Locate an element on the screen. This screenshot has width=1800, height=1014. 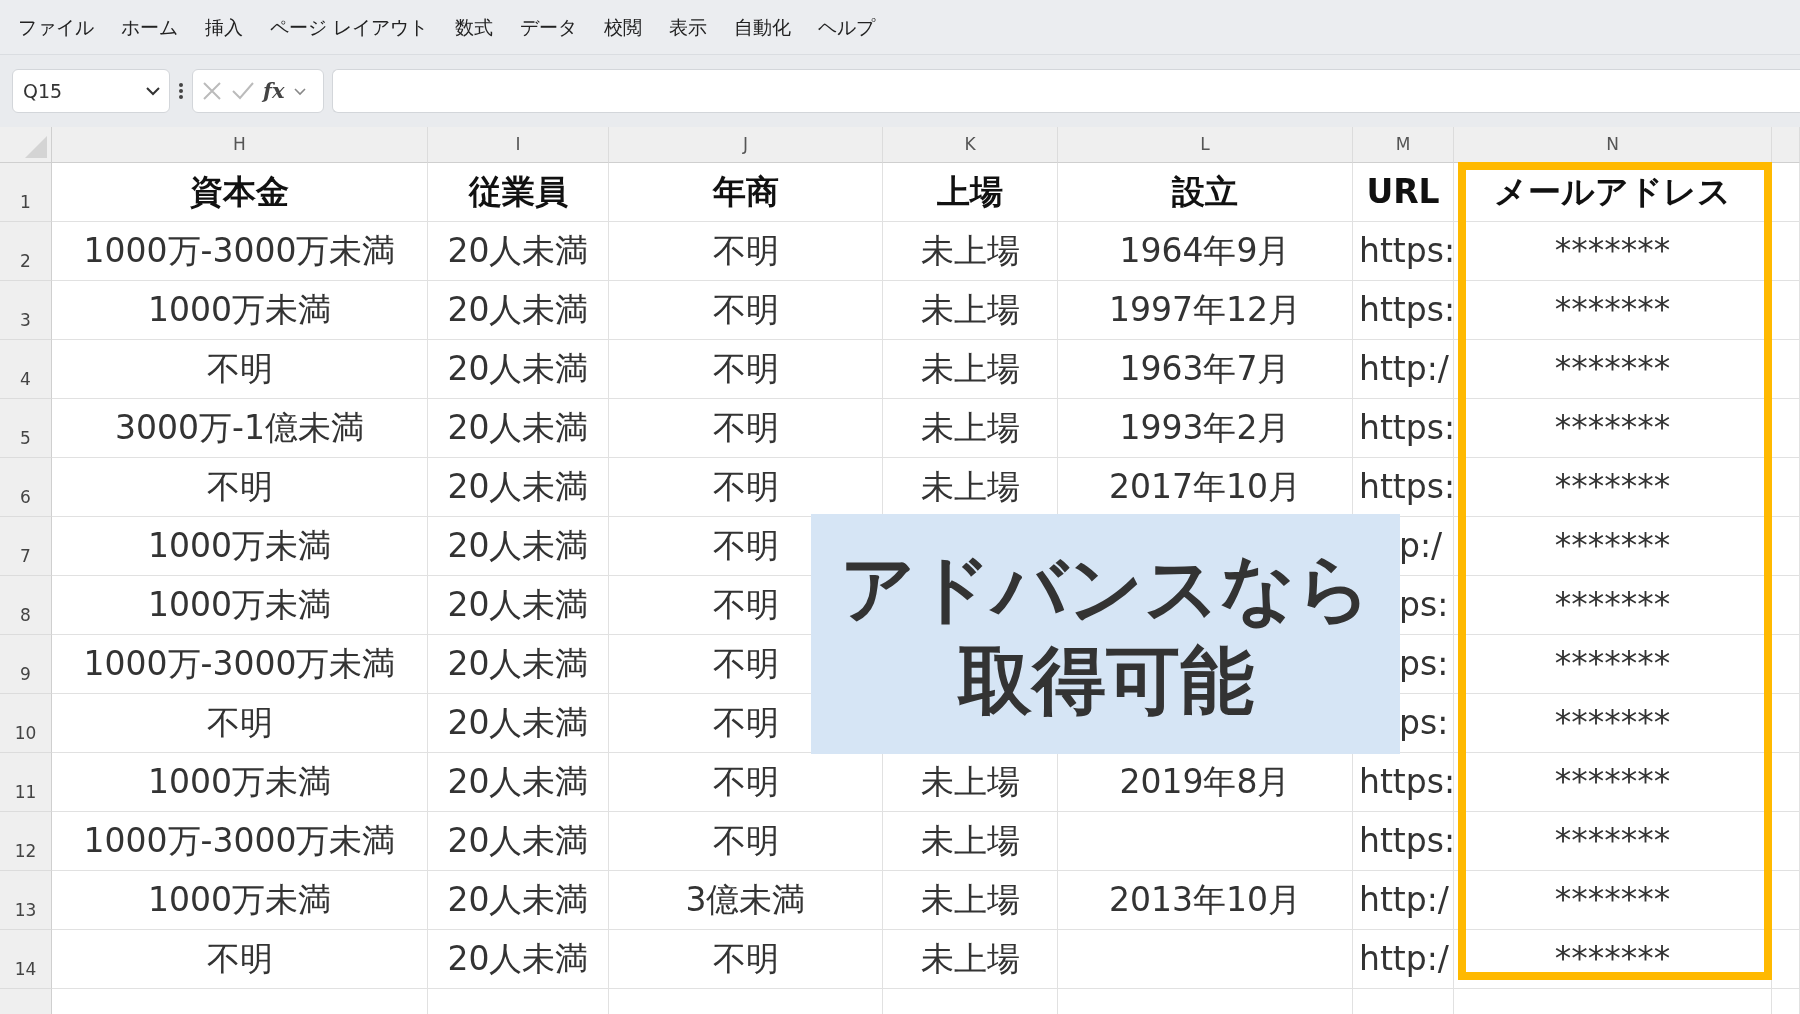
column-header is located at coordinates (1786, 145).